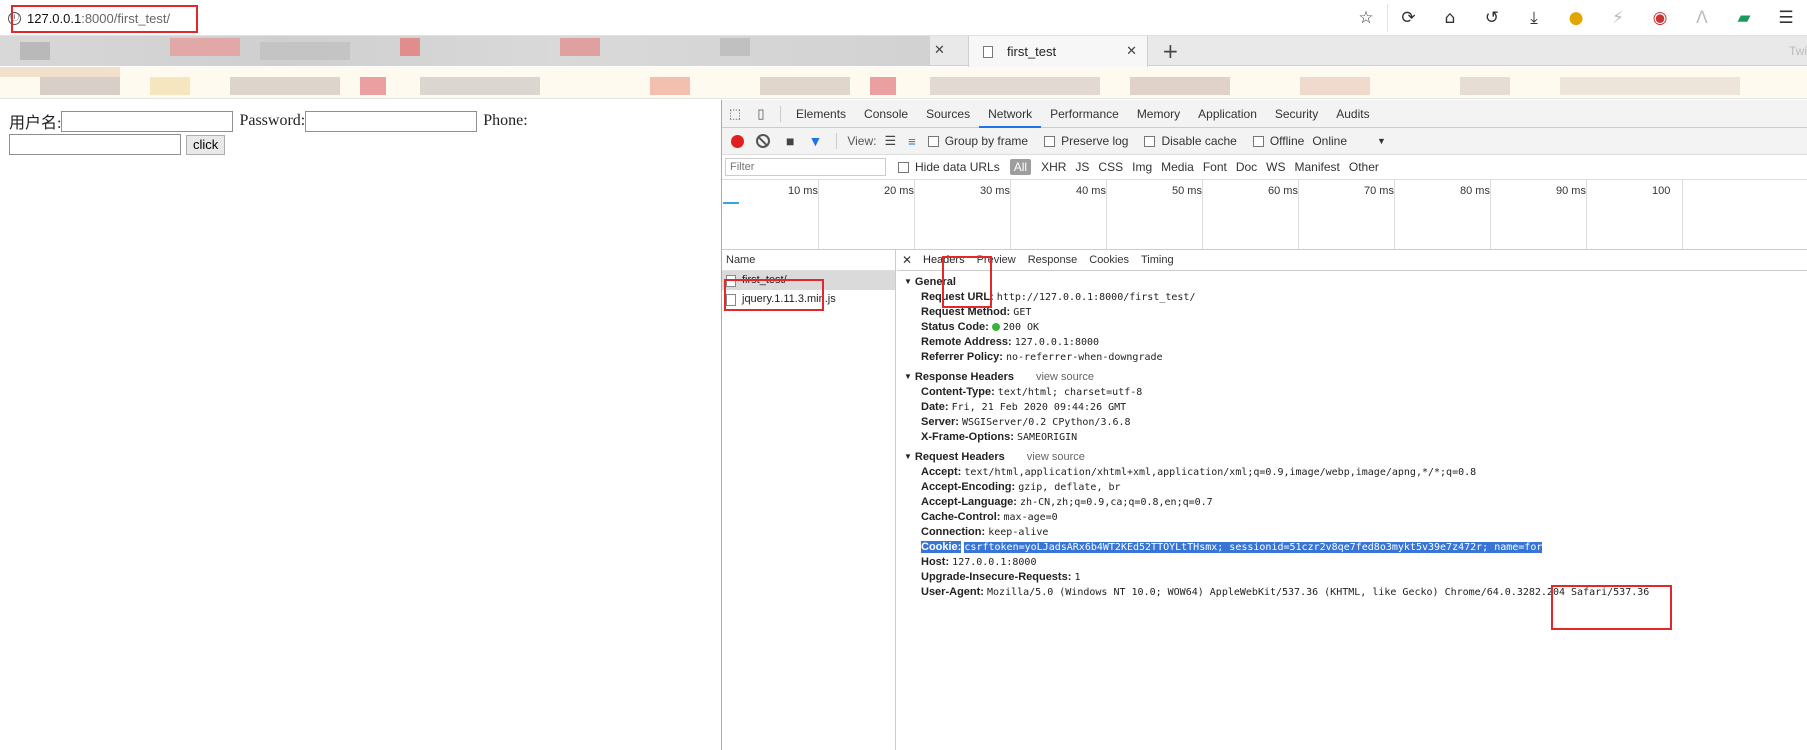 This screenshot has height=750, width=1807. What do you see at coordinates (903, 167) in the screenshot?
I see `hide-data-urls-checkbox` at bounding box center [903, 167].